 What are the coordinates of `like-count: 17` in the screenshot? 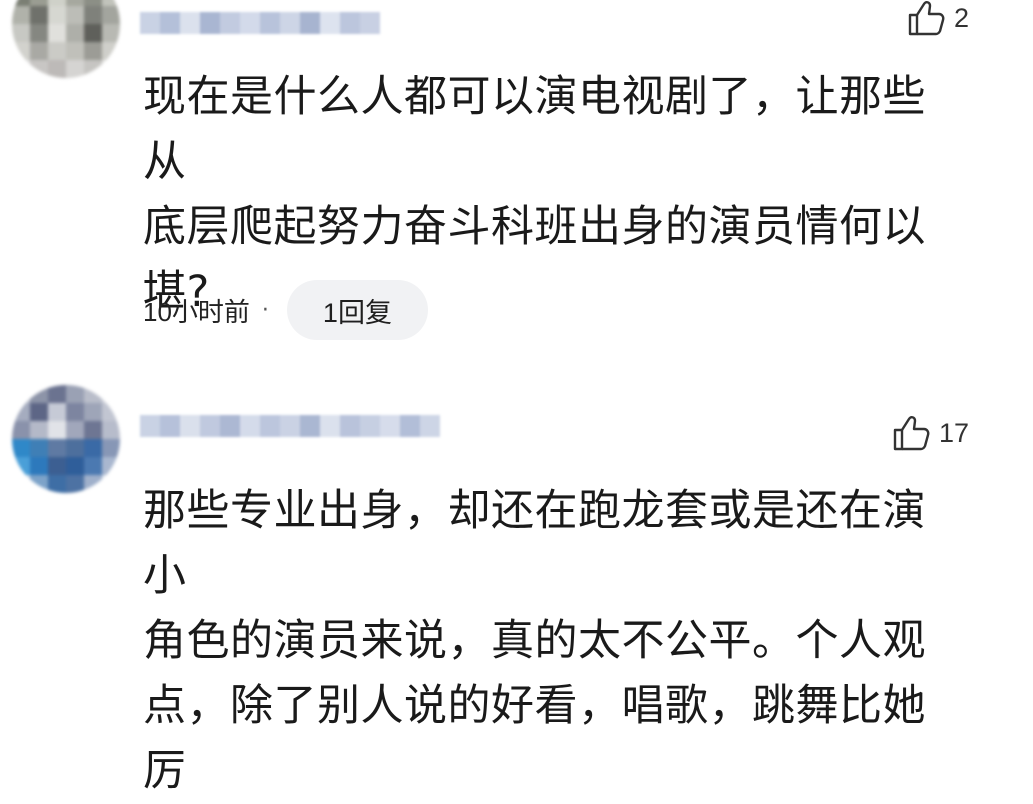 It's located at (953, 432).